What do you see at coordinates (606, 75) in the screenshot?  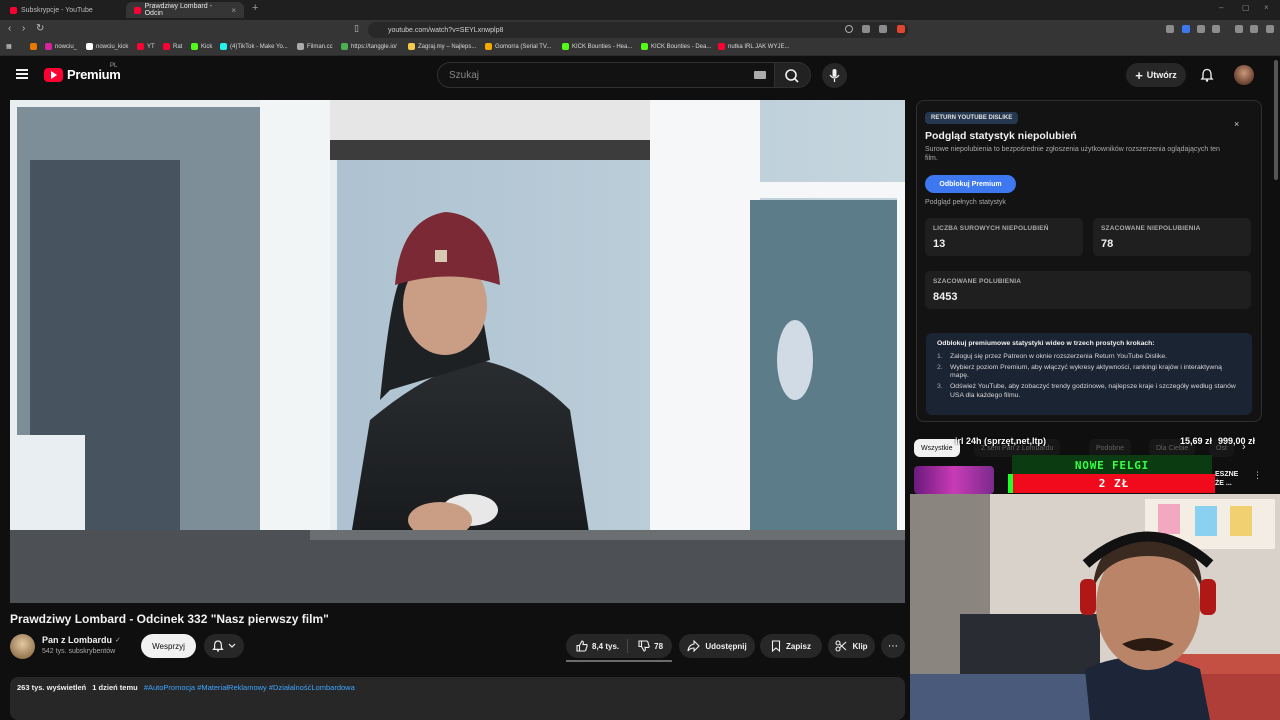 I see `search-input: Szukaj` at bounding box center [606, 75].